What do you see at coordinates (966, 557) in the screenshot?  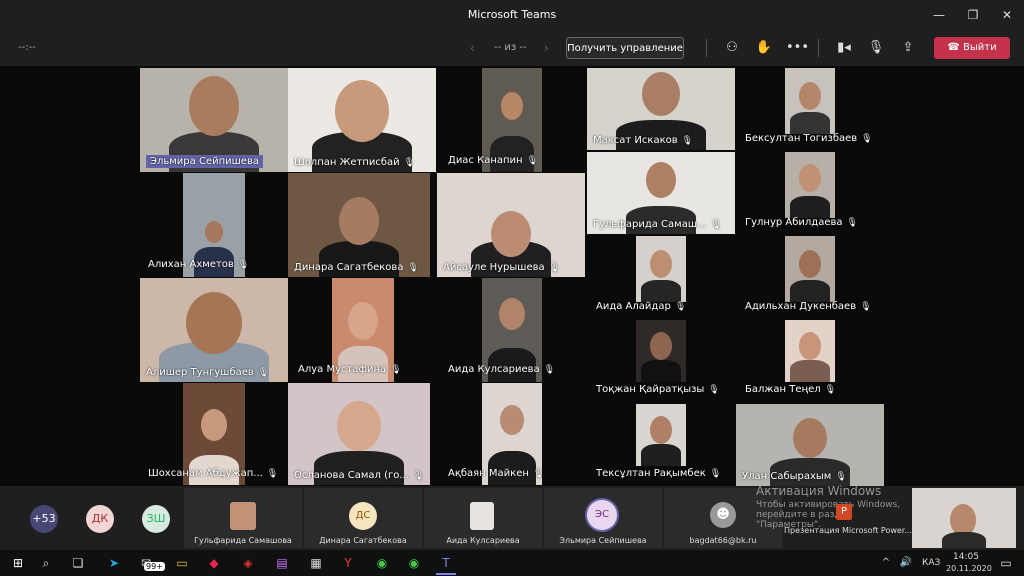 I see `clock-time: 14:05` at bounding box center [966, 557].